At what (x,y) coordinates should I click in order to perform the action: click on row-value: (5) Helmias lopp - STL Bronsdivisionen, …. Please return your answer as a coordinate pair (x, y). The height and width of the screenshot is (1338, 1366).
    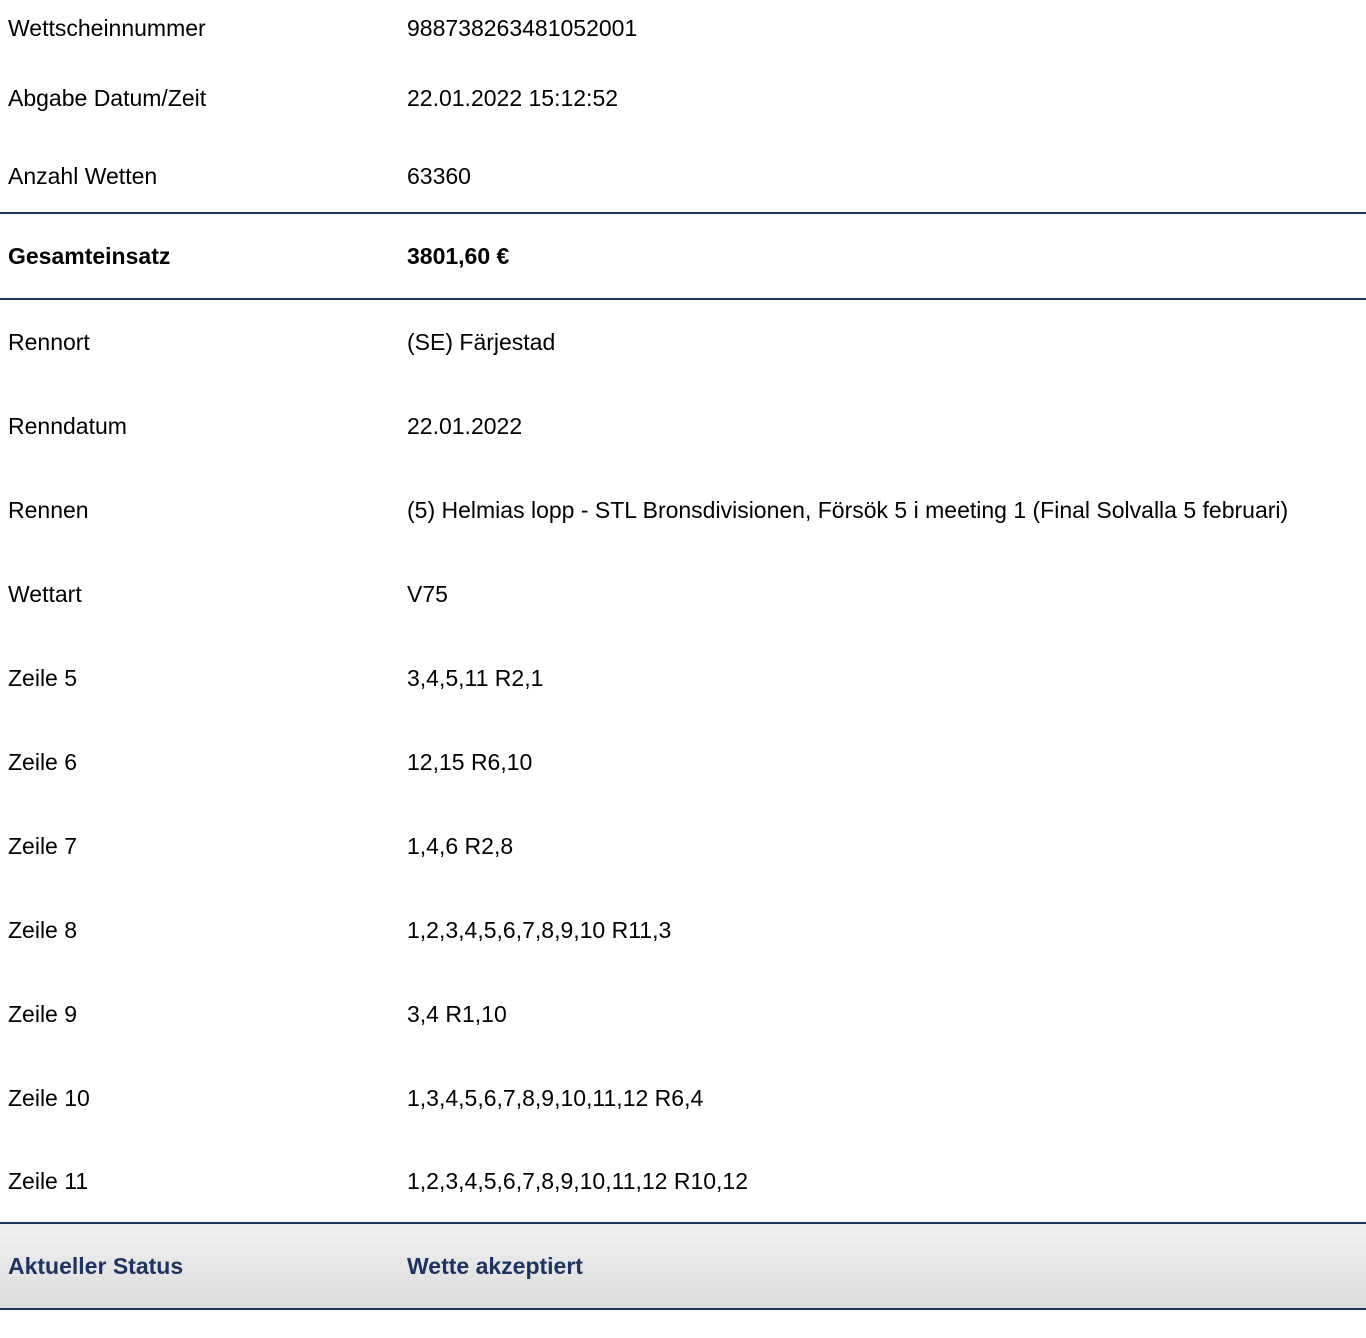
    Looking at the image, I should click on (848, 510).